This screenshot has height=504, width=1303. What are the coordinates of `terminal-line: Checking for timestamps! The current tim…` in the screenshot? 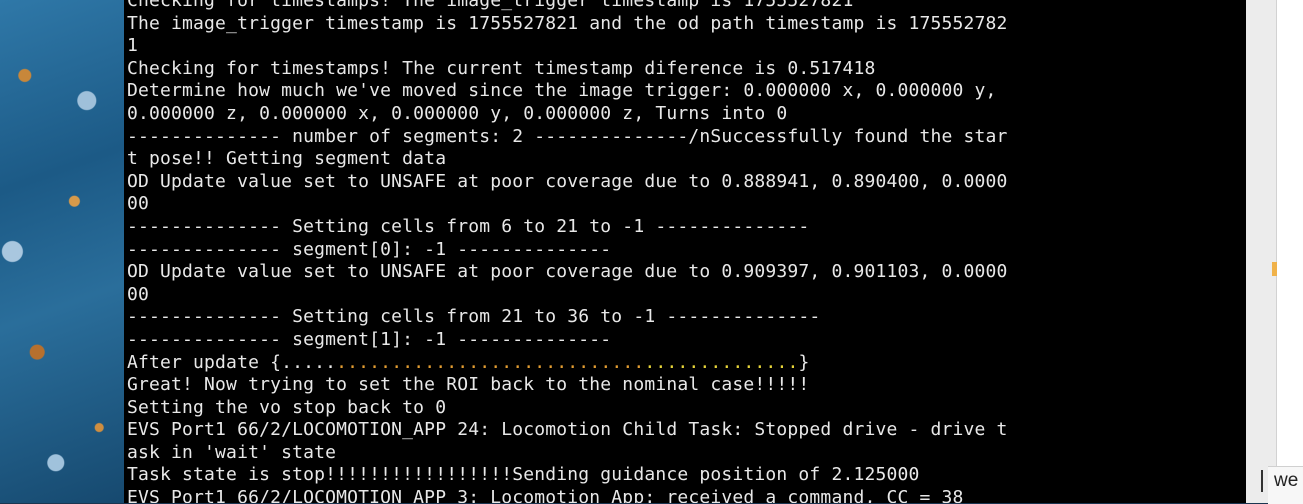 It's located at (501, 68).